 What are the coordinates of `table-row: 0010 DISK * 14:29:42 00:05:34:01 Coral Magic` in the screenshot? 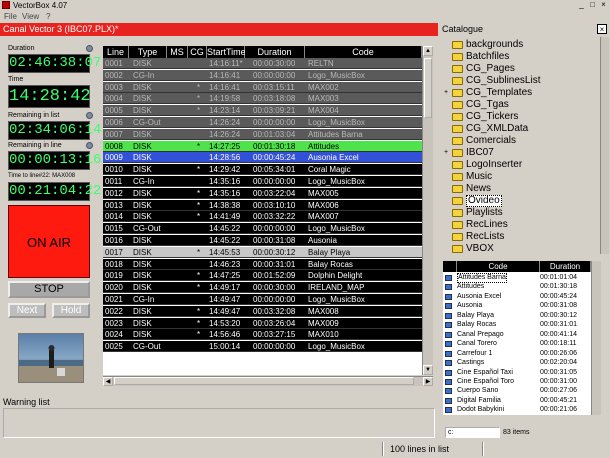 It's located at (262, 170).